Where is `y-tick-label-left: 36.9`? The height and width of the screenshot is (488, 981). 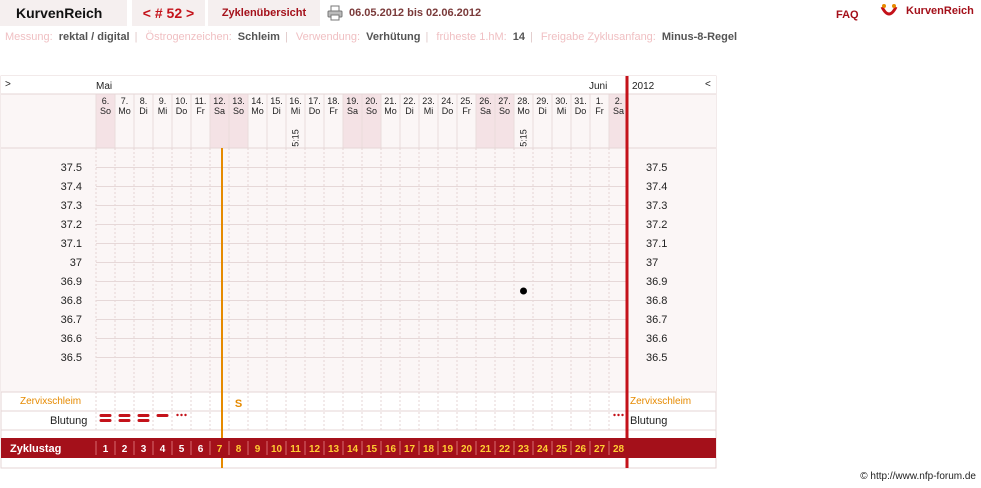 y-tick-label-left: 36.9 is located at coordinates (71, 282).